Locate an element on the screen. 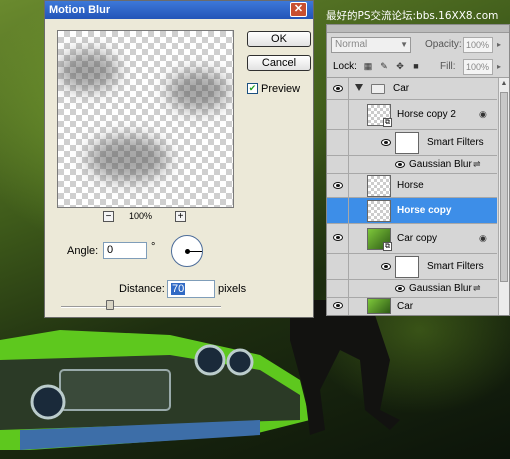  layer-row-car-copy: ⧉ Car copy ◉ is located at coordinates (412, 239).